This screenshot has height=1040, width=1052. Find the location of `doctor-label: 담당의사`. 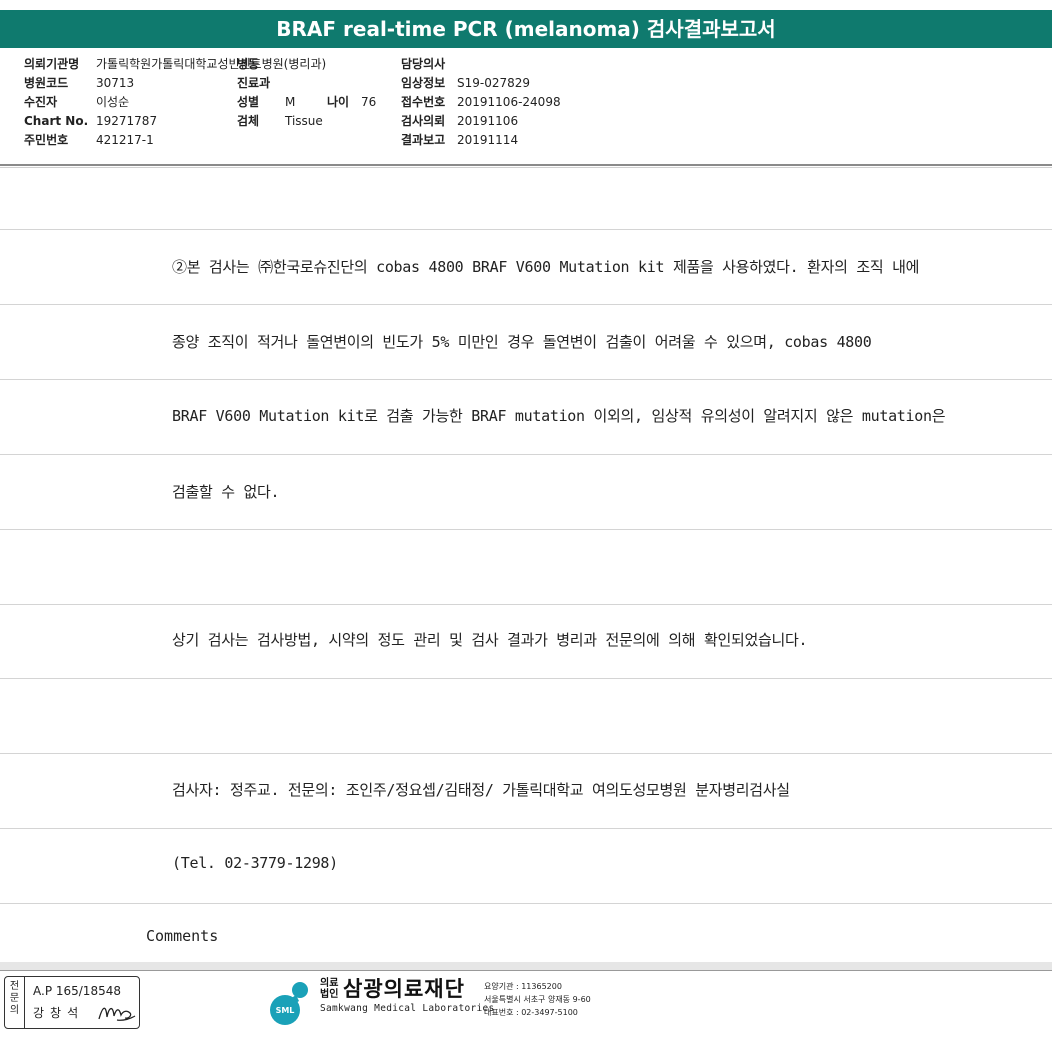

doctor-label: 담당의사 is located at coordinates (423, 64).